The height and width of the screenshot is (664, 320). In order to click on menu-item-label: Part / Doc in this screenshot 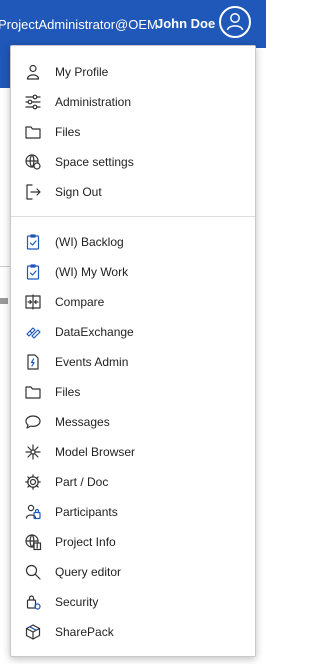, I will do `click(82, 482)`.